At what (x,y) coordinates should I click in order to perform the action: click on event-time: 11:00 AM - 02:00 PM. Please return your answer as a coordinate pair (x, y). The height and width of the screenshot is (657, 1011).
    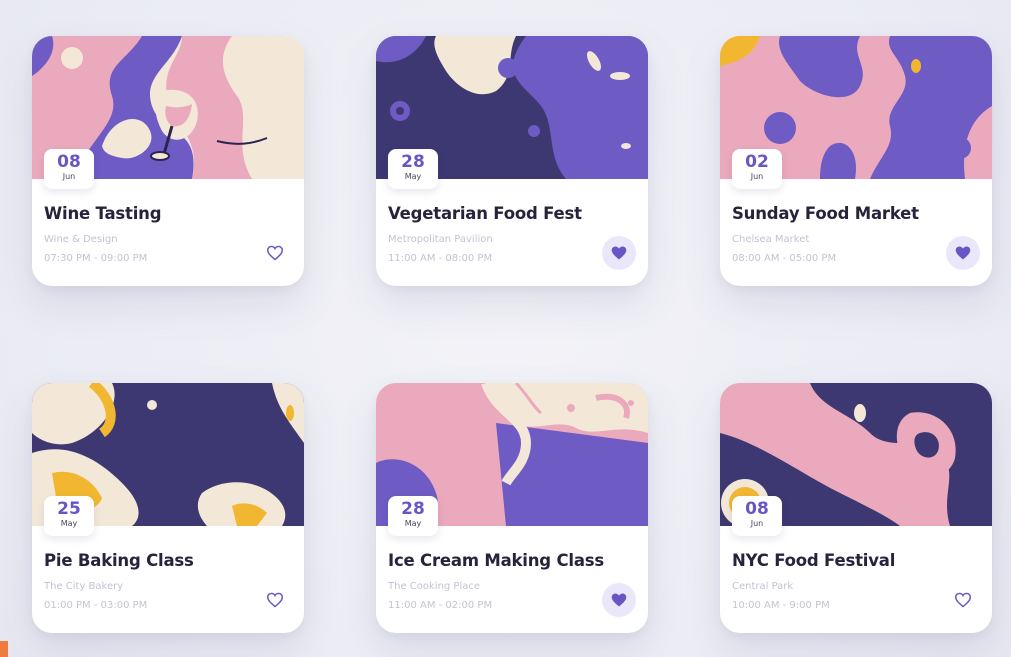
    Looking at the image, I should click on (440, 605).